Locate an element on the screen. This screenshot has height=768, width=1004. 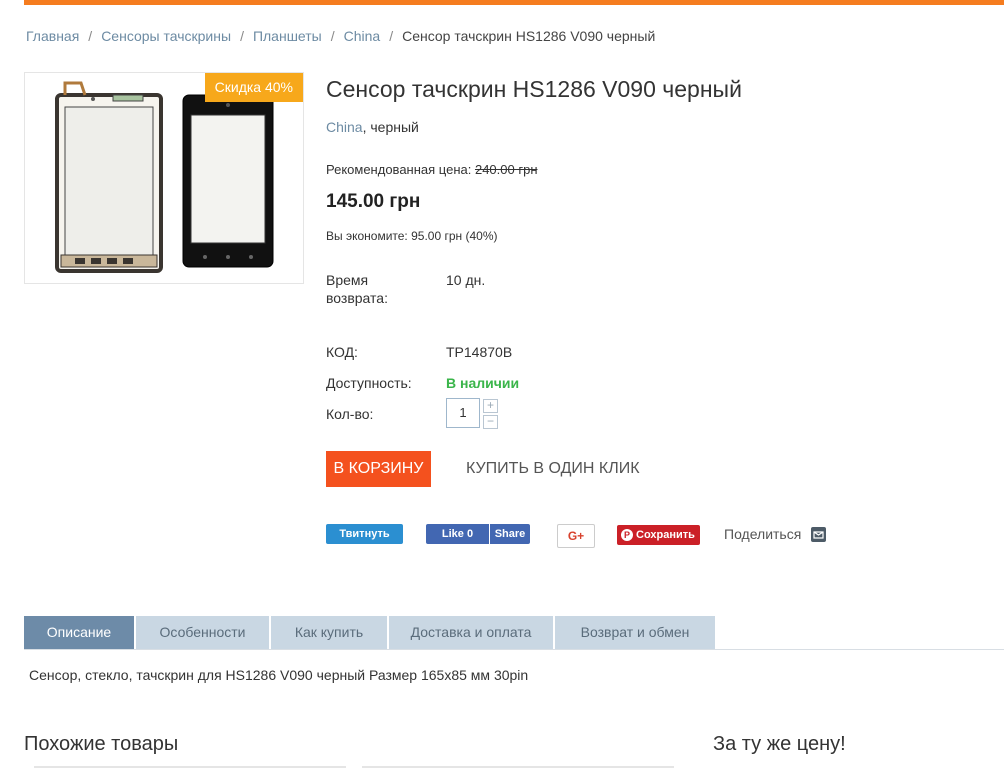
similar-products-heading: Похожие товары is located at coordinates (101, 744).